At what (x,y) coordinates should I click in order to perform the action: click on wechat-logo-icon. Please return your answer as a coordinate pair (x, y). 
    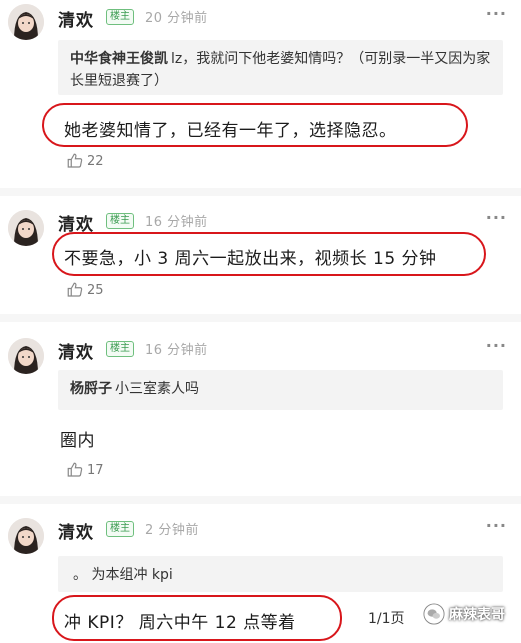
    Looking at the image, I should click on (434, 614).